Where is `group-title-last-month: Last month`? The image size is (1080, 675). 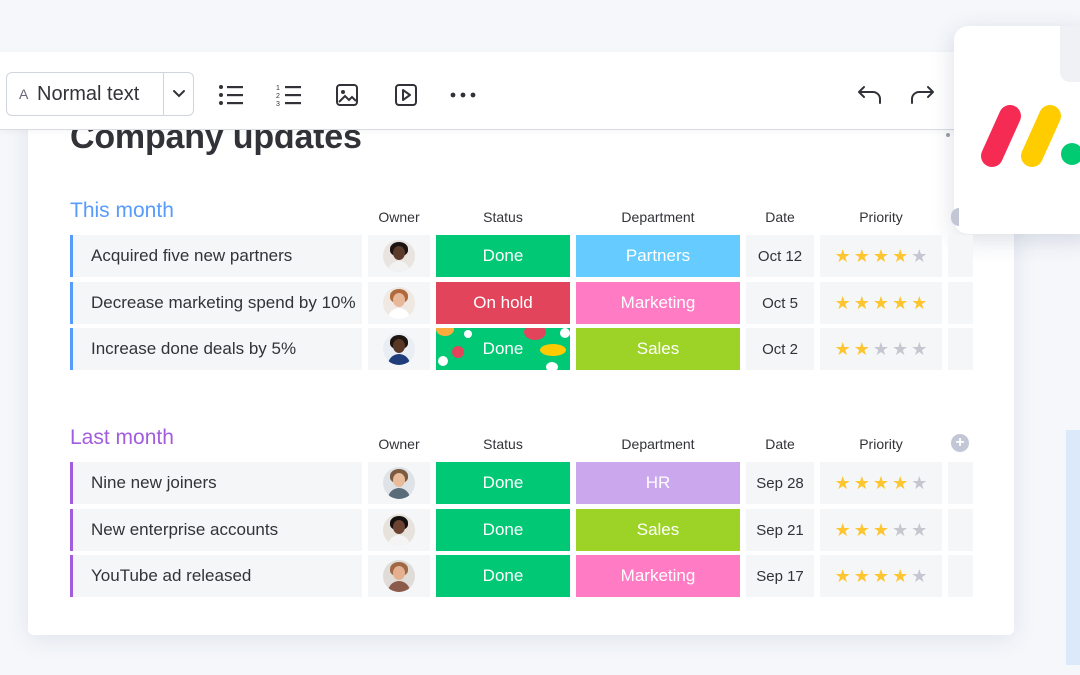
group-title-last-month: Last month is located at coordinates (122, 438).